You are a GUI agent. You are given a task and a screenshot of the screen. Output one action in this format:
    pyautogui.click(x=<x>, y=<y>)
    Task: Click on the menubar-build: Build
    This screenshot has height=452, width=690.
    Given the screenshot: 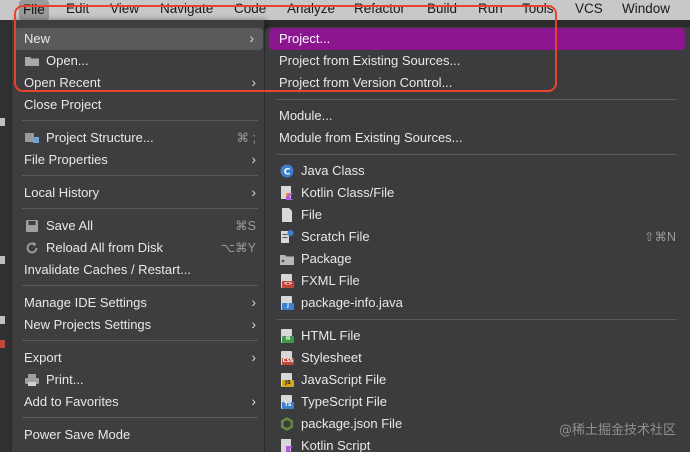 What is the action you would take?
    pyautogui.click(x=442, y=8)
    